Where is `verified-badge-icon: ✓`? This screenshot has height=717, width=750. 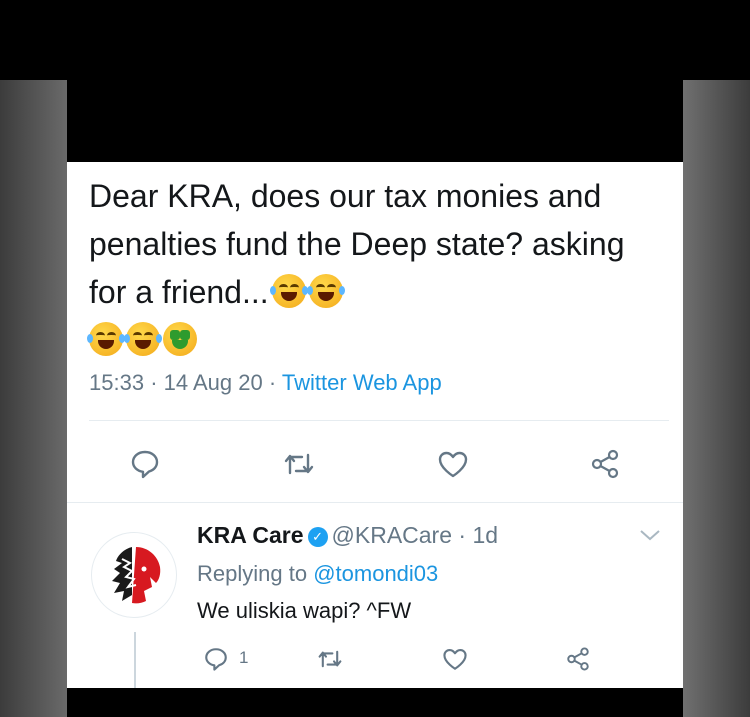
verified-badge-icon: ✓ is located at coordinates (317, 537).